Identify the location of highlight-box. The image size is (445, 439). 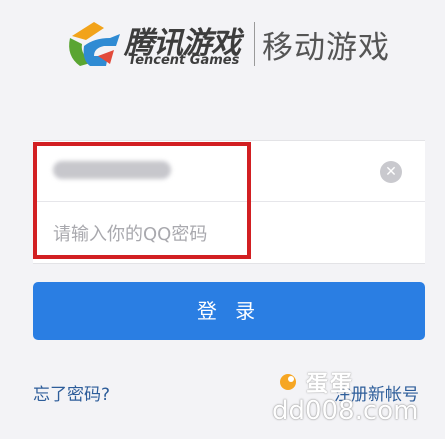
(142, 200).